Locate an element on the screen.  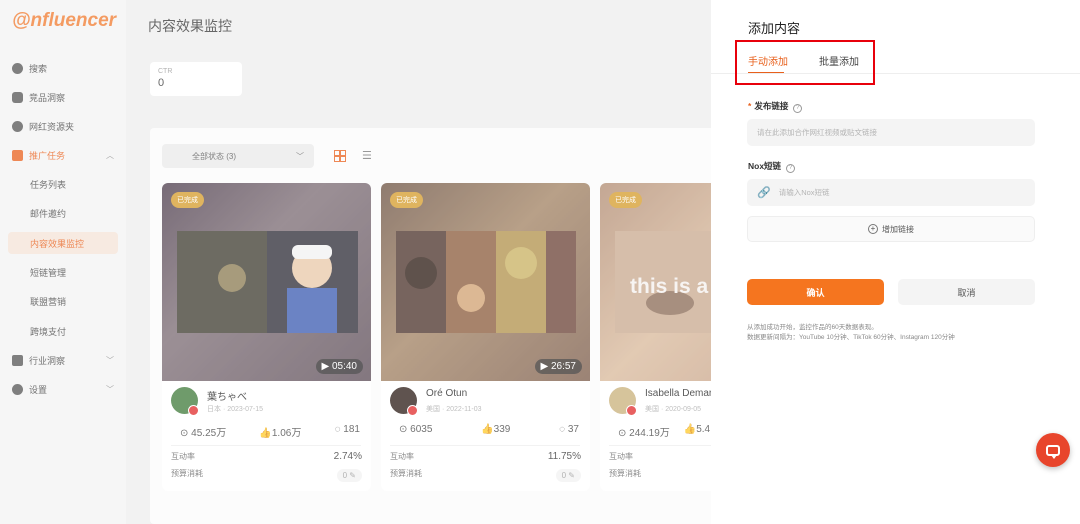
plus-circle-icon: + is located at coordinates (873, 229).